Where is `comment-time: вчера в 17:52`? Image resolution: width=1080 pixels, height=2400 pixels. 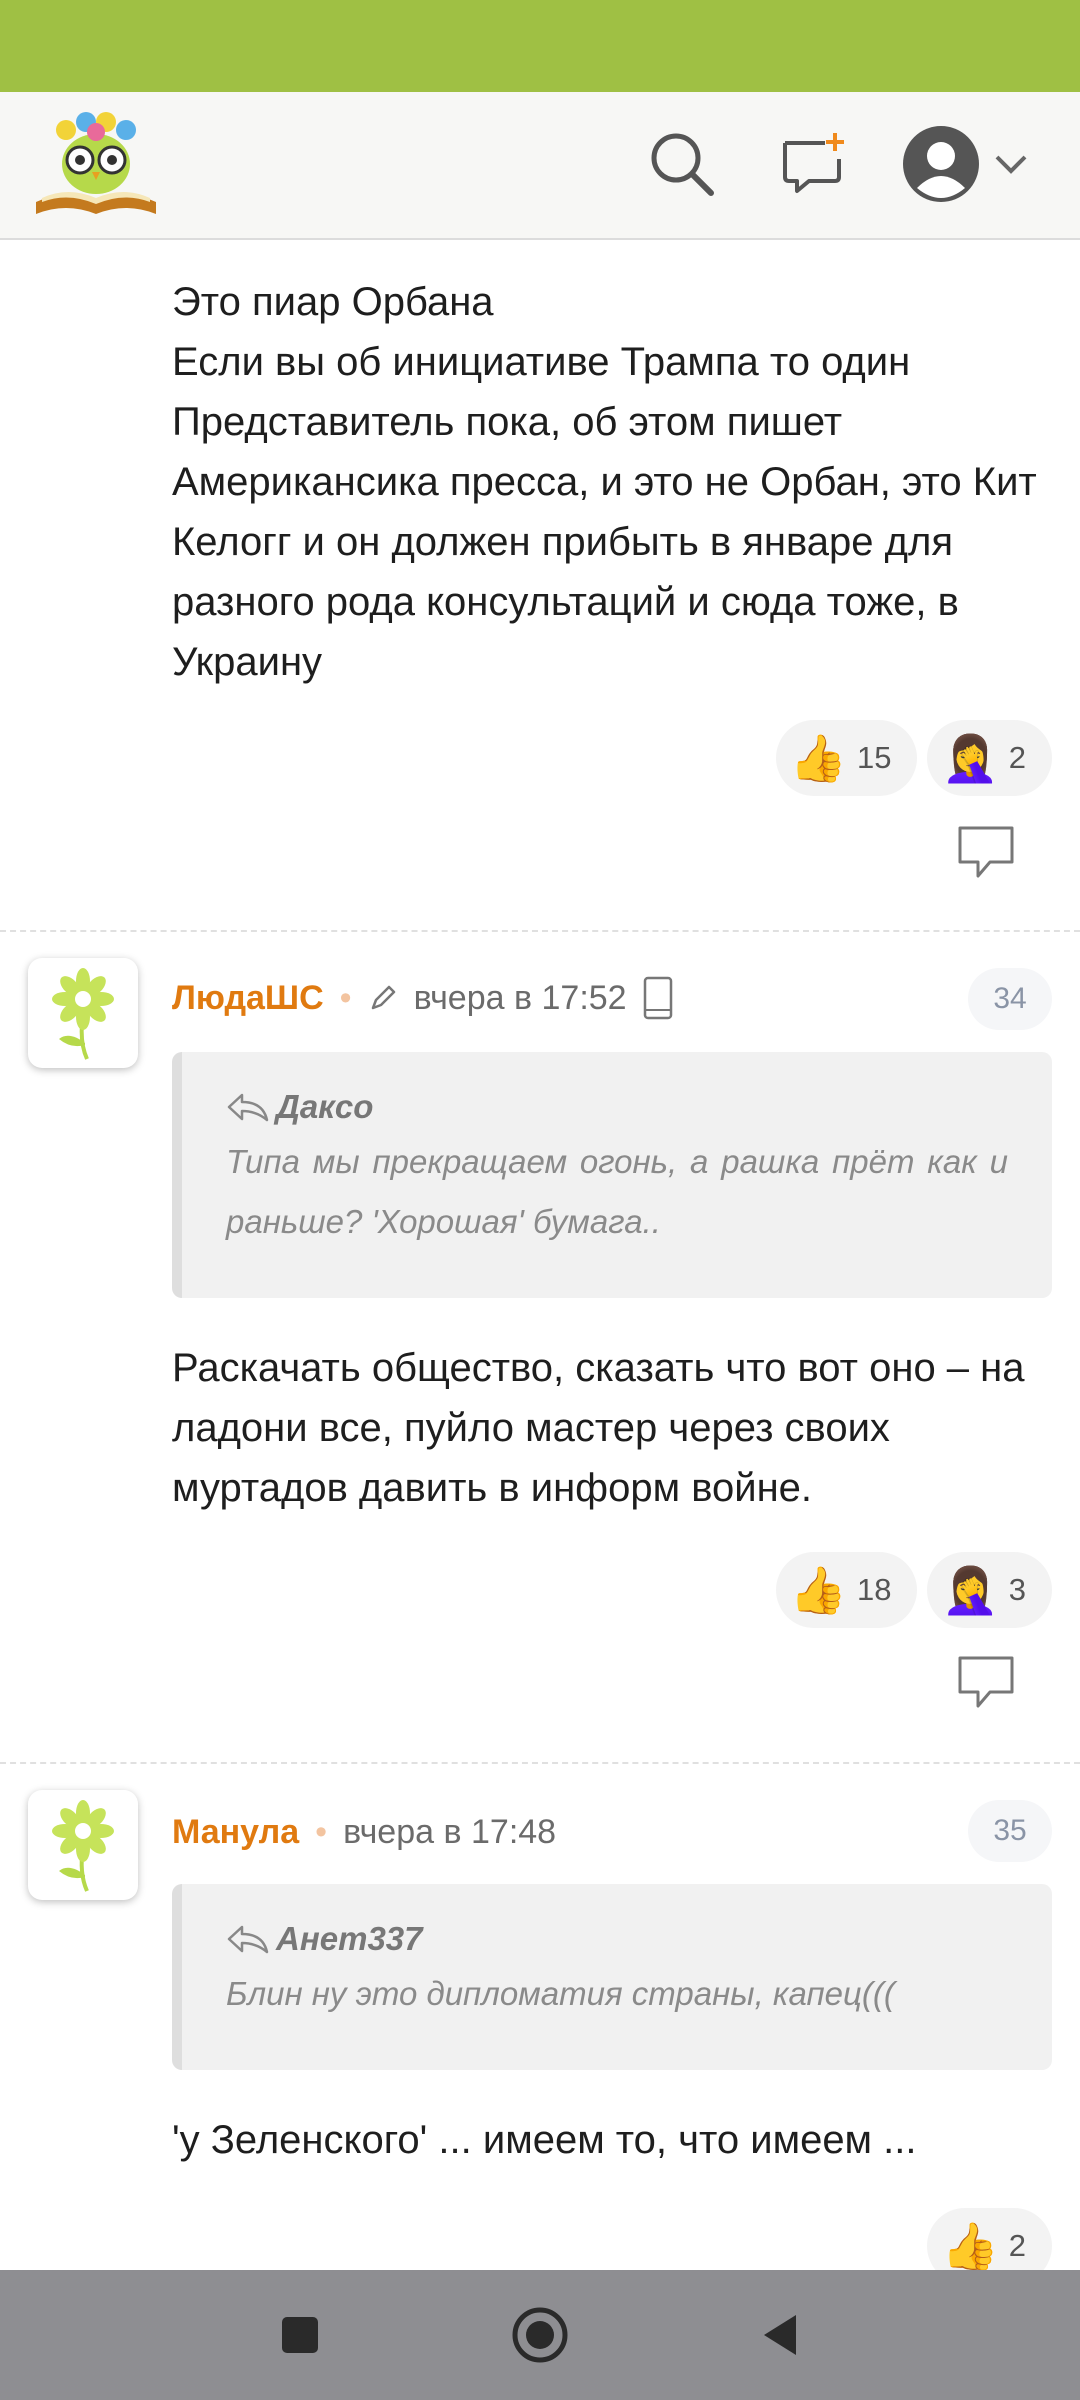 comment-time: вчера в 17:52 is located at coordinates (520, 997).